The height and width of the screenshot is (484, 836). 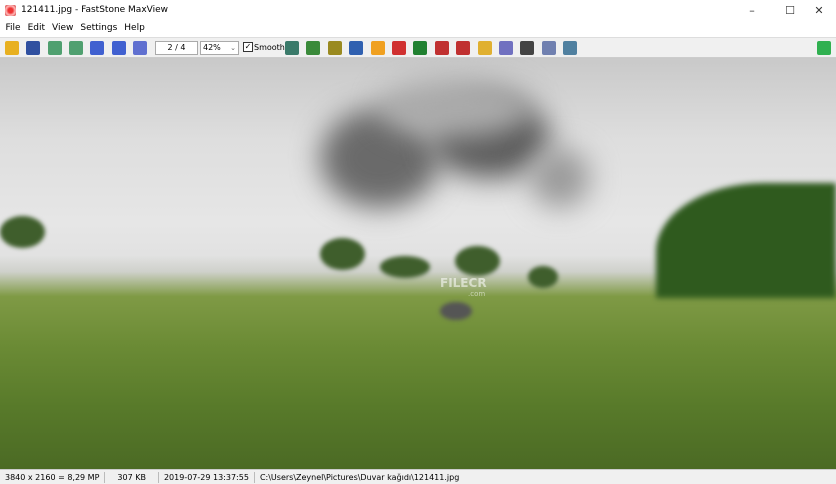 What do you see at coordinates (292, 48) in the screenshot?
I see `slideshow-icon` at bounding box center [292, 48].